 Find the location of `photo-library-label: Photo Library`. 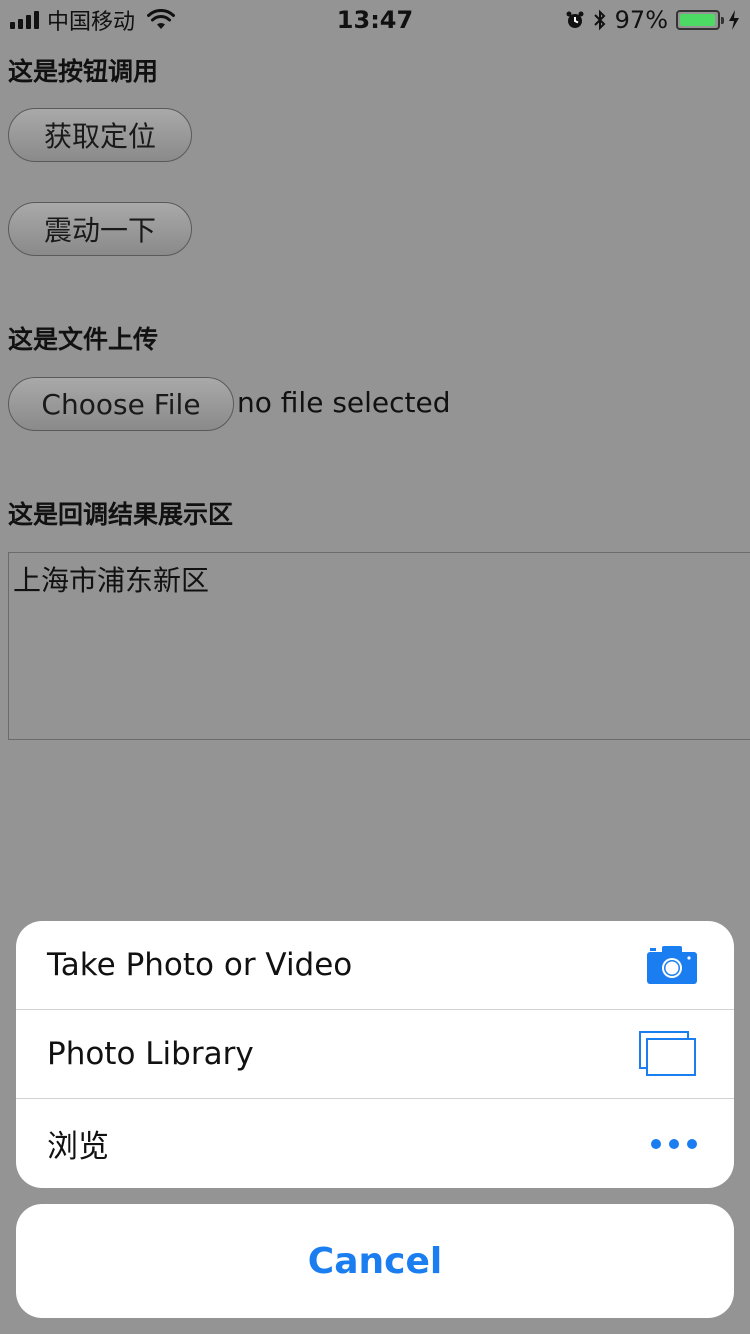

photo-library-label: Photo Library is located at coordinates (150, 1054).